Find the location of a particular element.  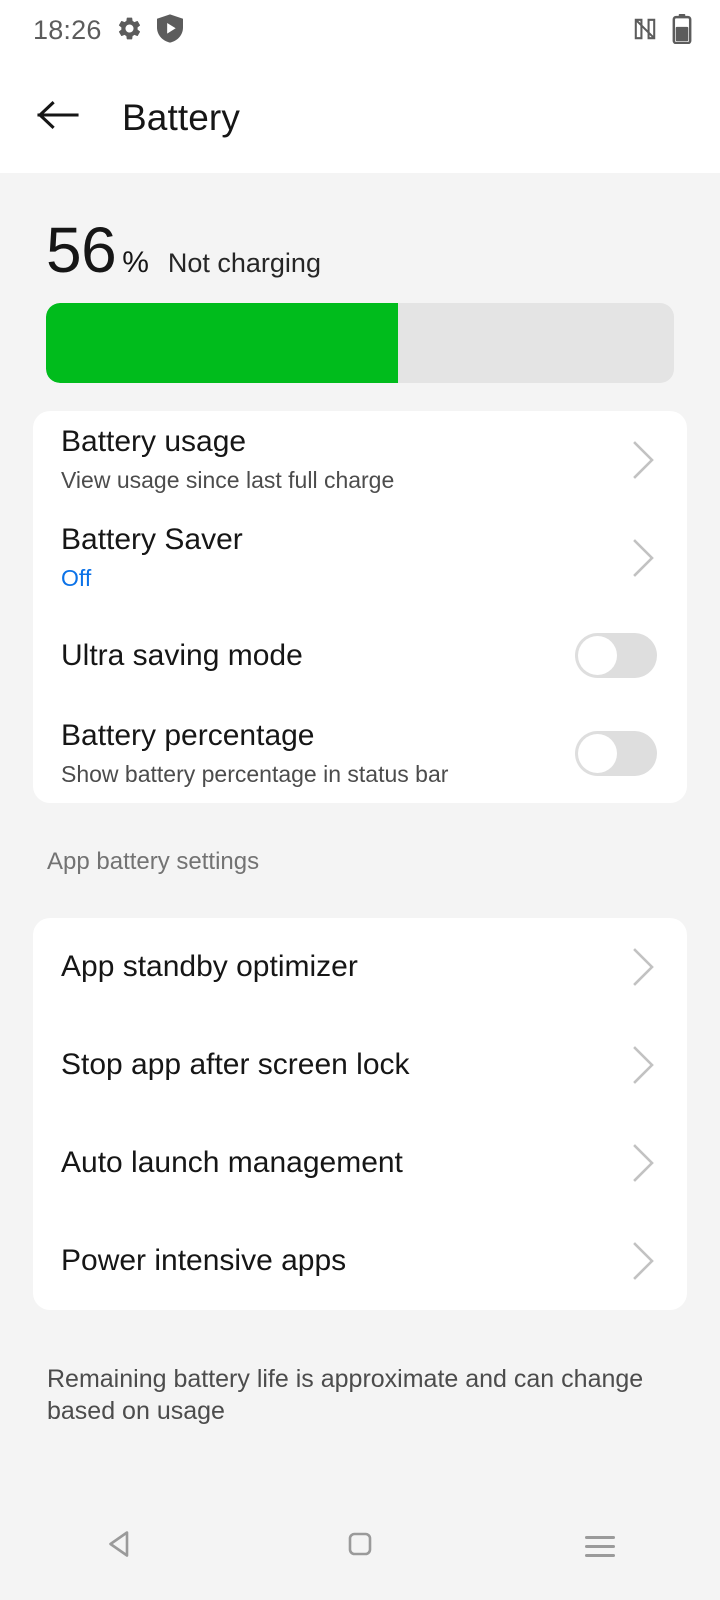

row-title: Battery percentage is located at coordinates (188, 735).